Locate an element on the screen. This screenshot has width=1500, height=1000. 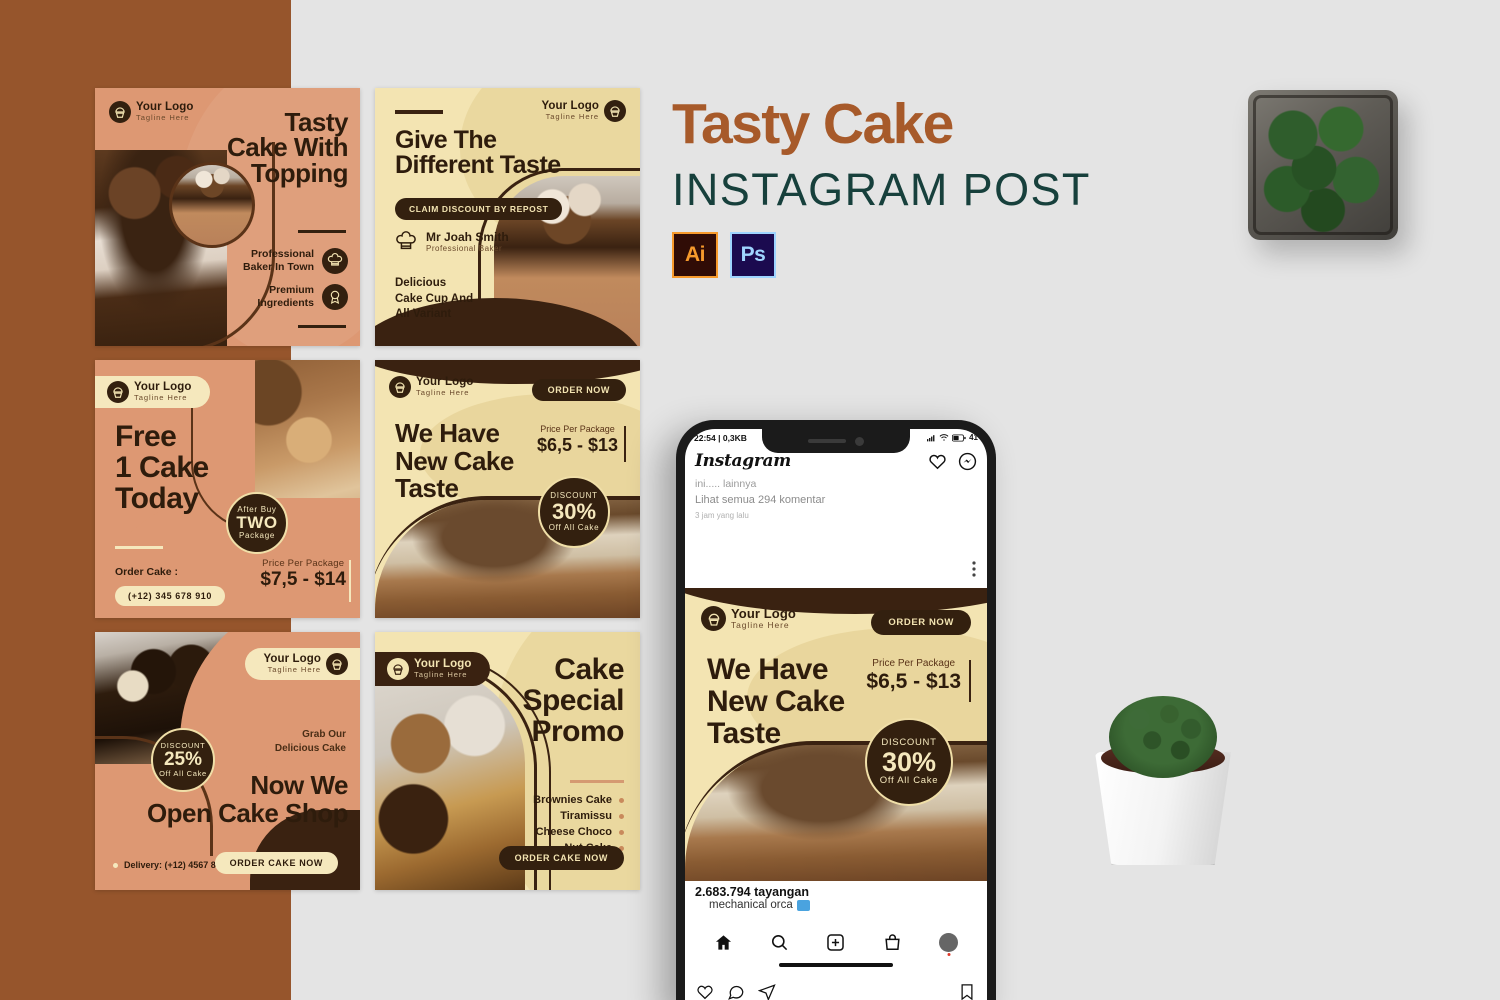
cactus-body is located at coordinates (1163, 737).